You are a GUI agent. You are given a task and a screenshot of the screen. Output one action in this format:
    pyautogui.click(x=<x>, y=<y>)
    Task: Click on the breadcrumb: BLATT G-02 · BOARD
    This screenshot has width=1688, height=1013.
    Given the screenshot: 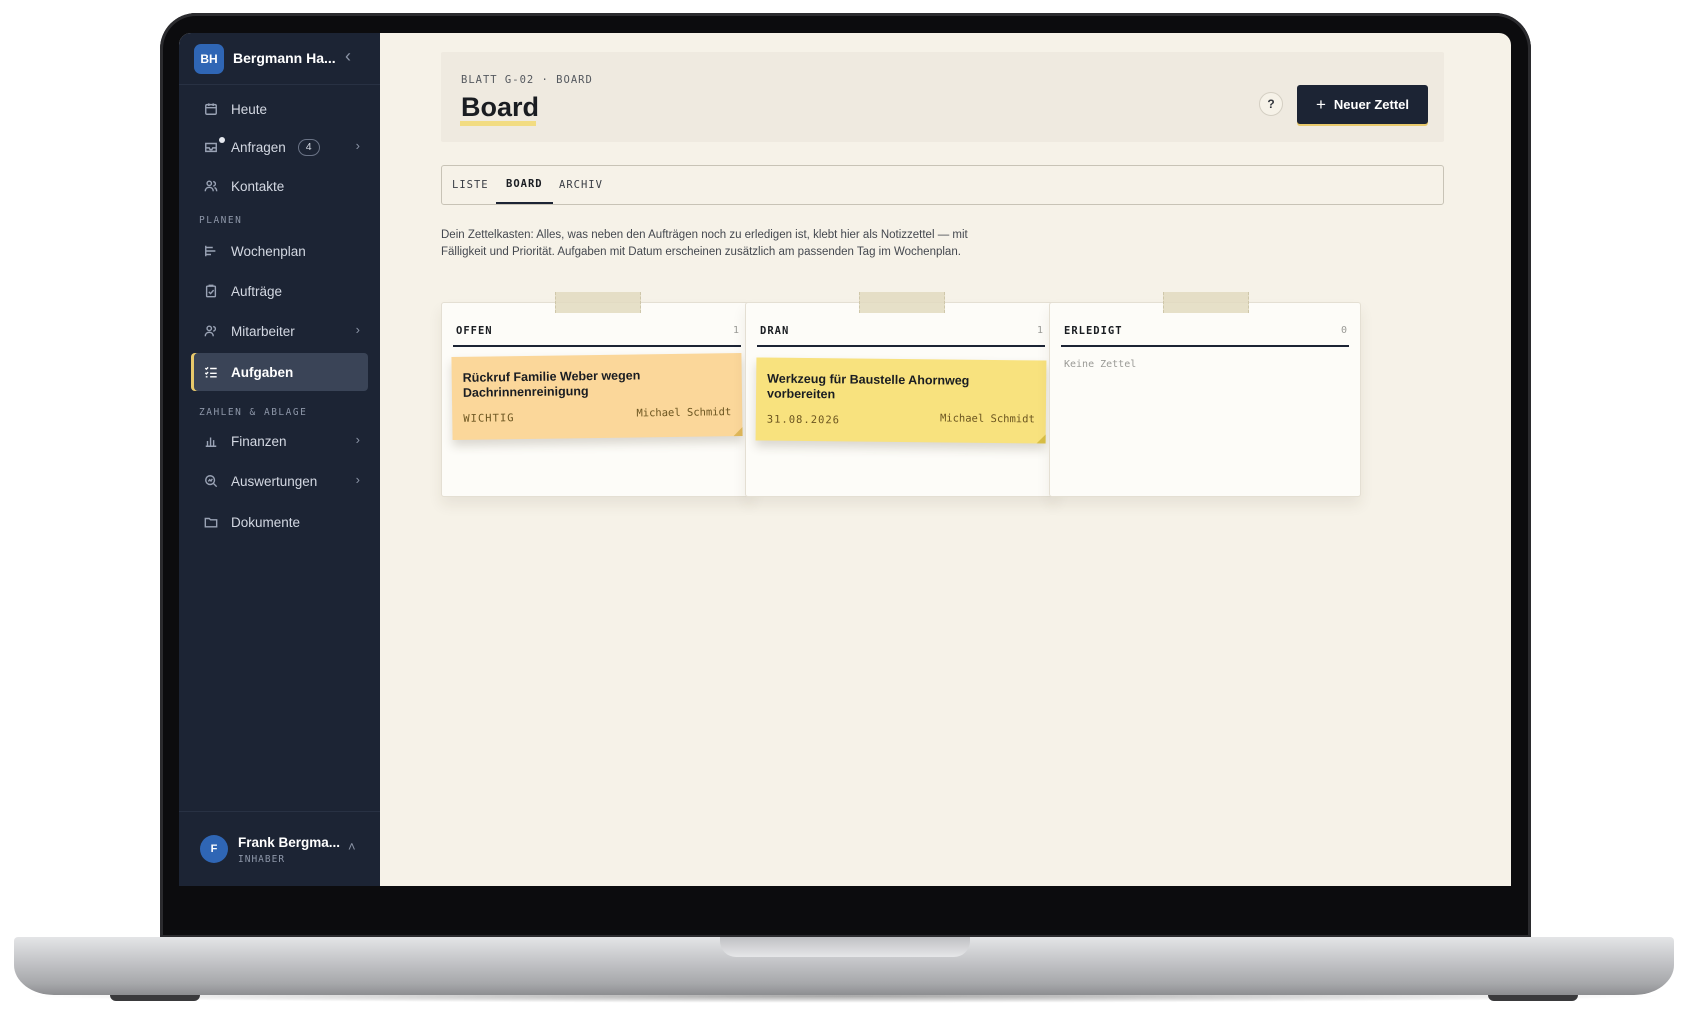 What is the action you would take?
    pyautogui.click(x=527, y=80)
    